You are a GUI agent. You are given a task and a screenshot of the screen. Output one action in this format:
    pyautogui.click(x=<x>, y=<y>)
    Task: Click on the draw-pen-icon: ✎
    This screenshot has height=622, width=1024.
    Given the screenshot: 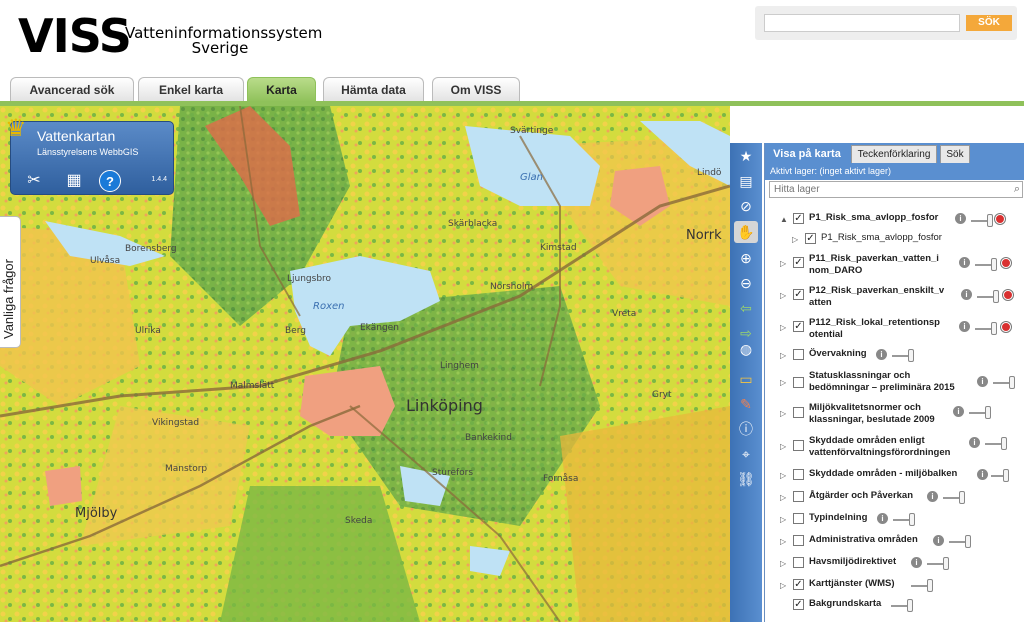 What is the action you would take?
    pyautogui.click(x=746, y=404)
    